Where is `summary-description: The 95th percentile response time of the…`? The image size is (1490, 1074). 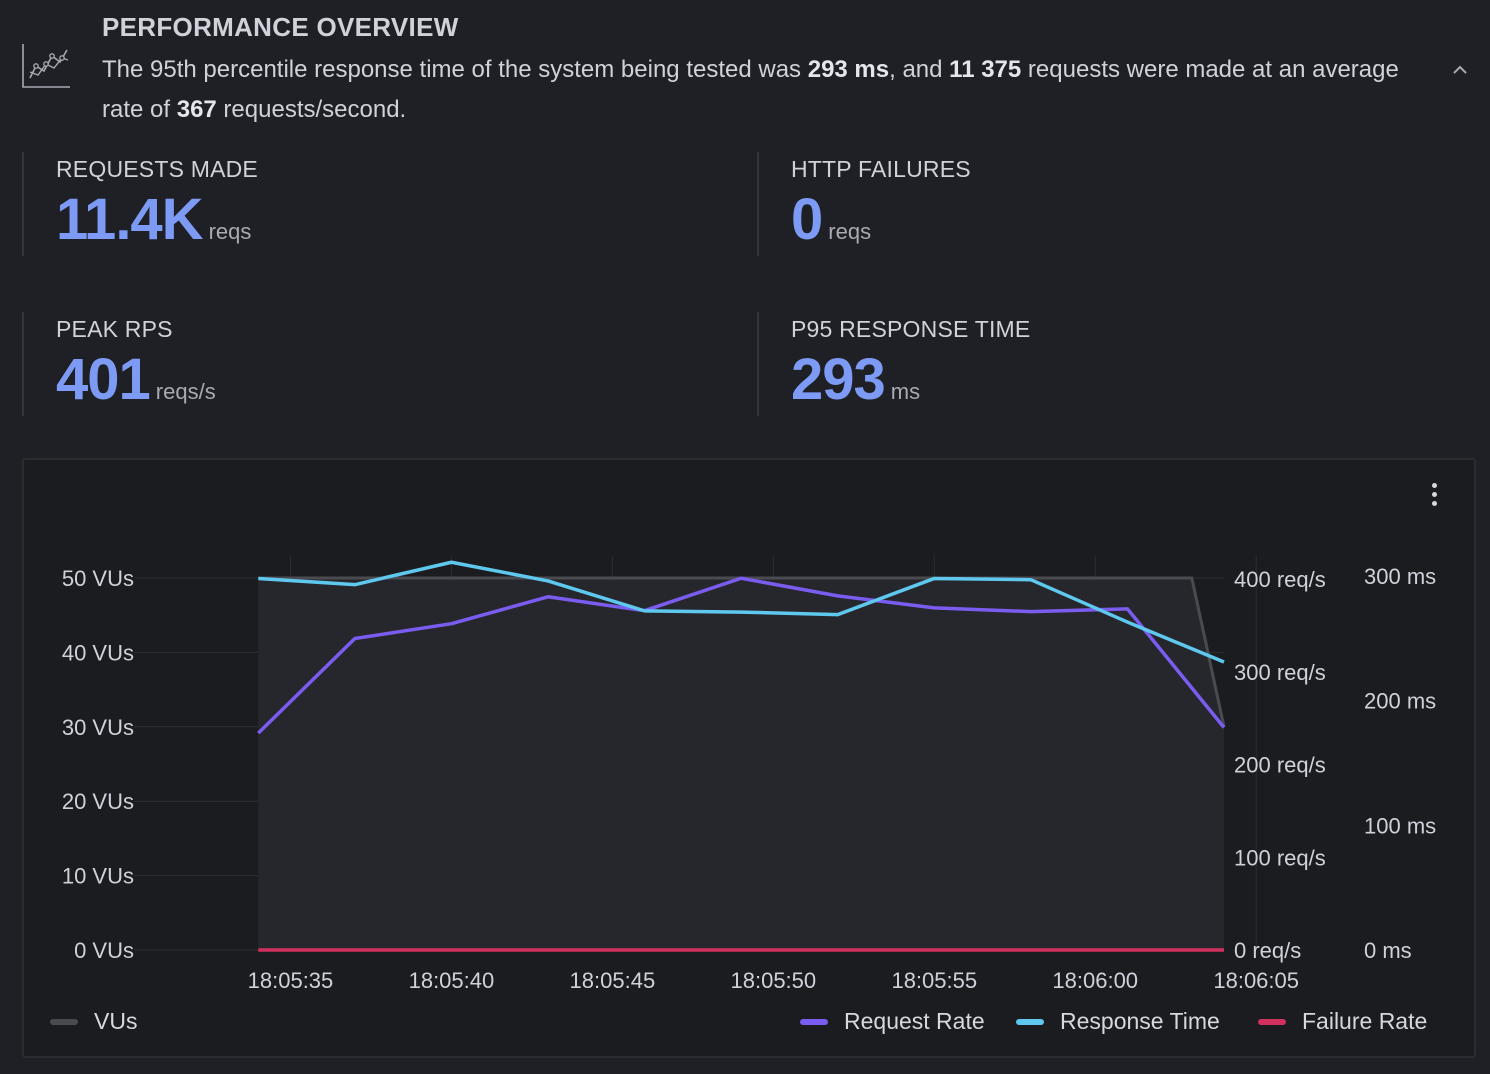
summary-description: The 95th percentile response time of the… is located at coordinates (762, 90).